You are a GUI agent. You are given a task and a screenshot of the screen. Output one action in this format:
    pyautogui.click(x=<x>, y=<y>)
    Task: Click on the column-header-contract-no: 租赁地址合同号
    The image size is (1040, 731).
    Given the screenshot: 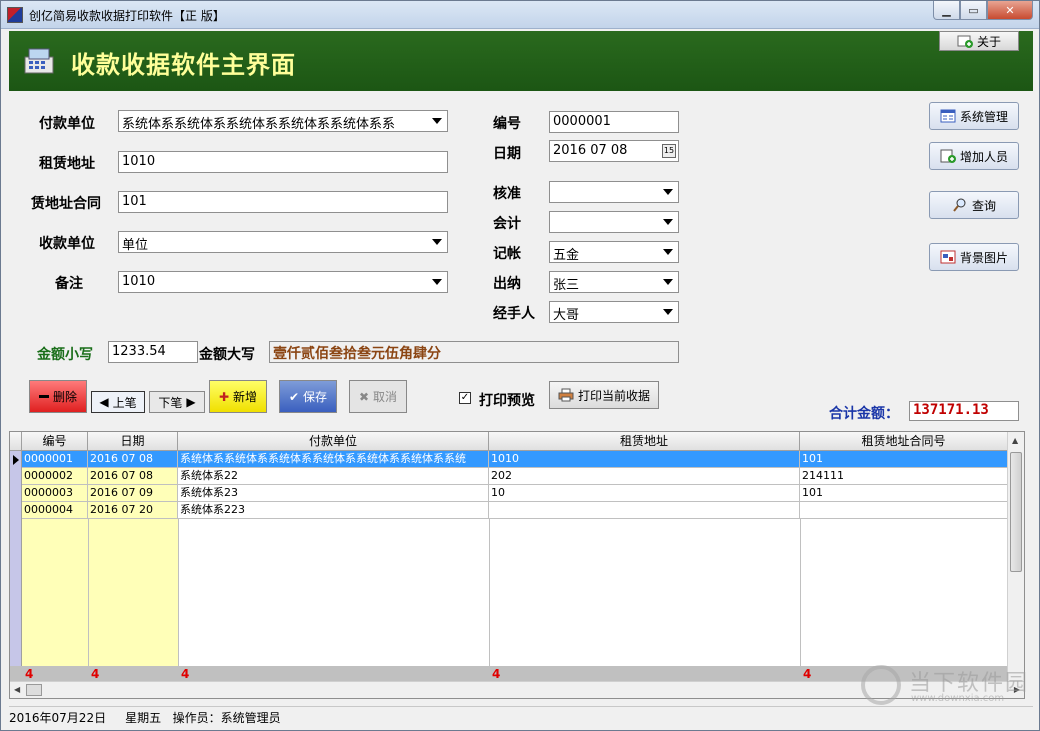 What is the action you would take?
    pyautogui.click(x=904, y=441)
    